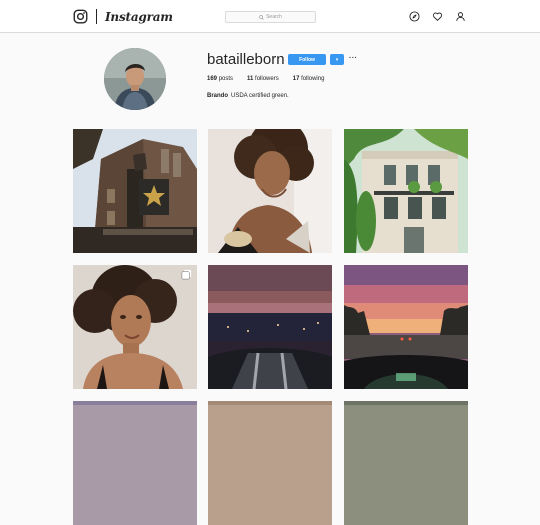  I want to click on following-count: 17, so click(296, 79).